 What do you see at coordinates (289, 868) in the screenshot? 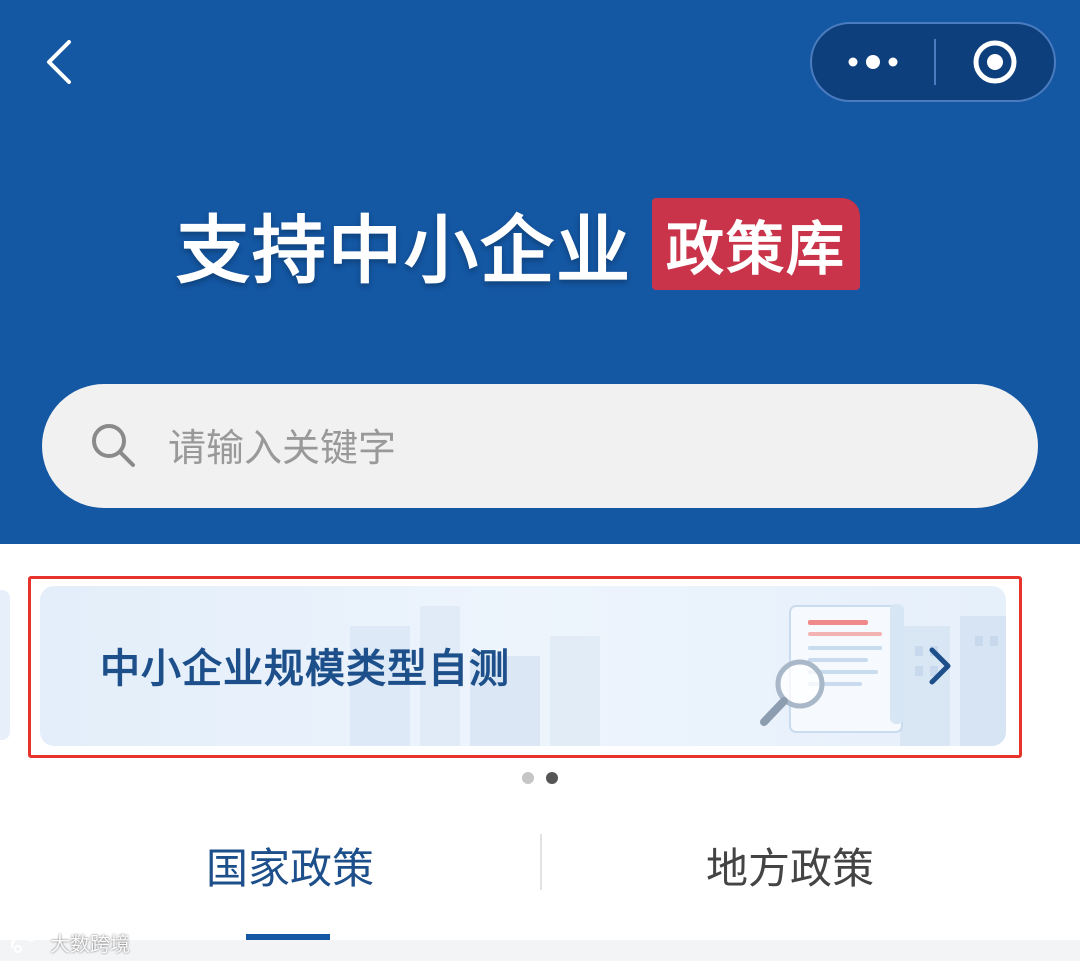
I see `tab-label: 国家政策` at bounding box center [289, 868].